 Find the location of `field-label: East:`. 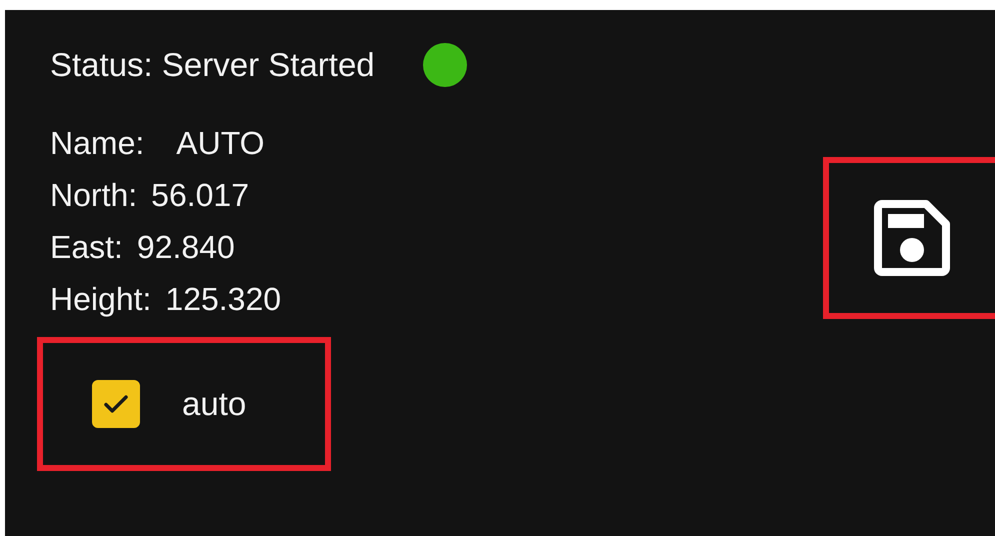

field-label: East: is located at coordinates (86, 247).